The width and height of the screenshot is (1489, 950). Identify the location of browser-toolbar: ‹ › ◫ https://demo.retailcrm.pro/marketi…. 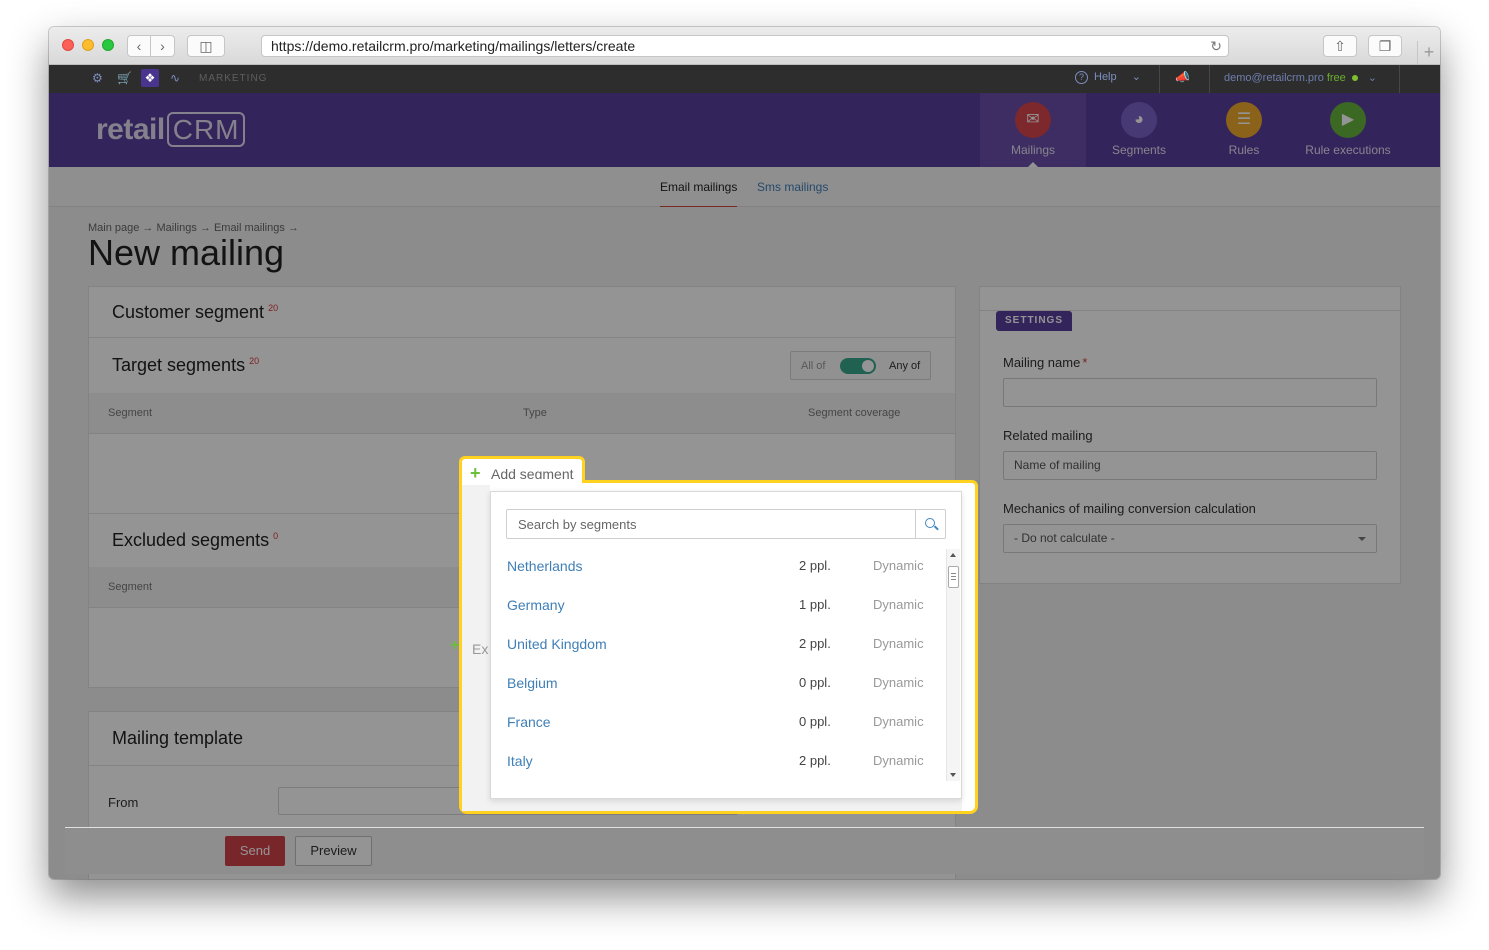
(744, 46).